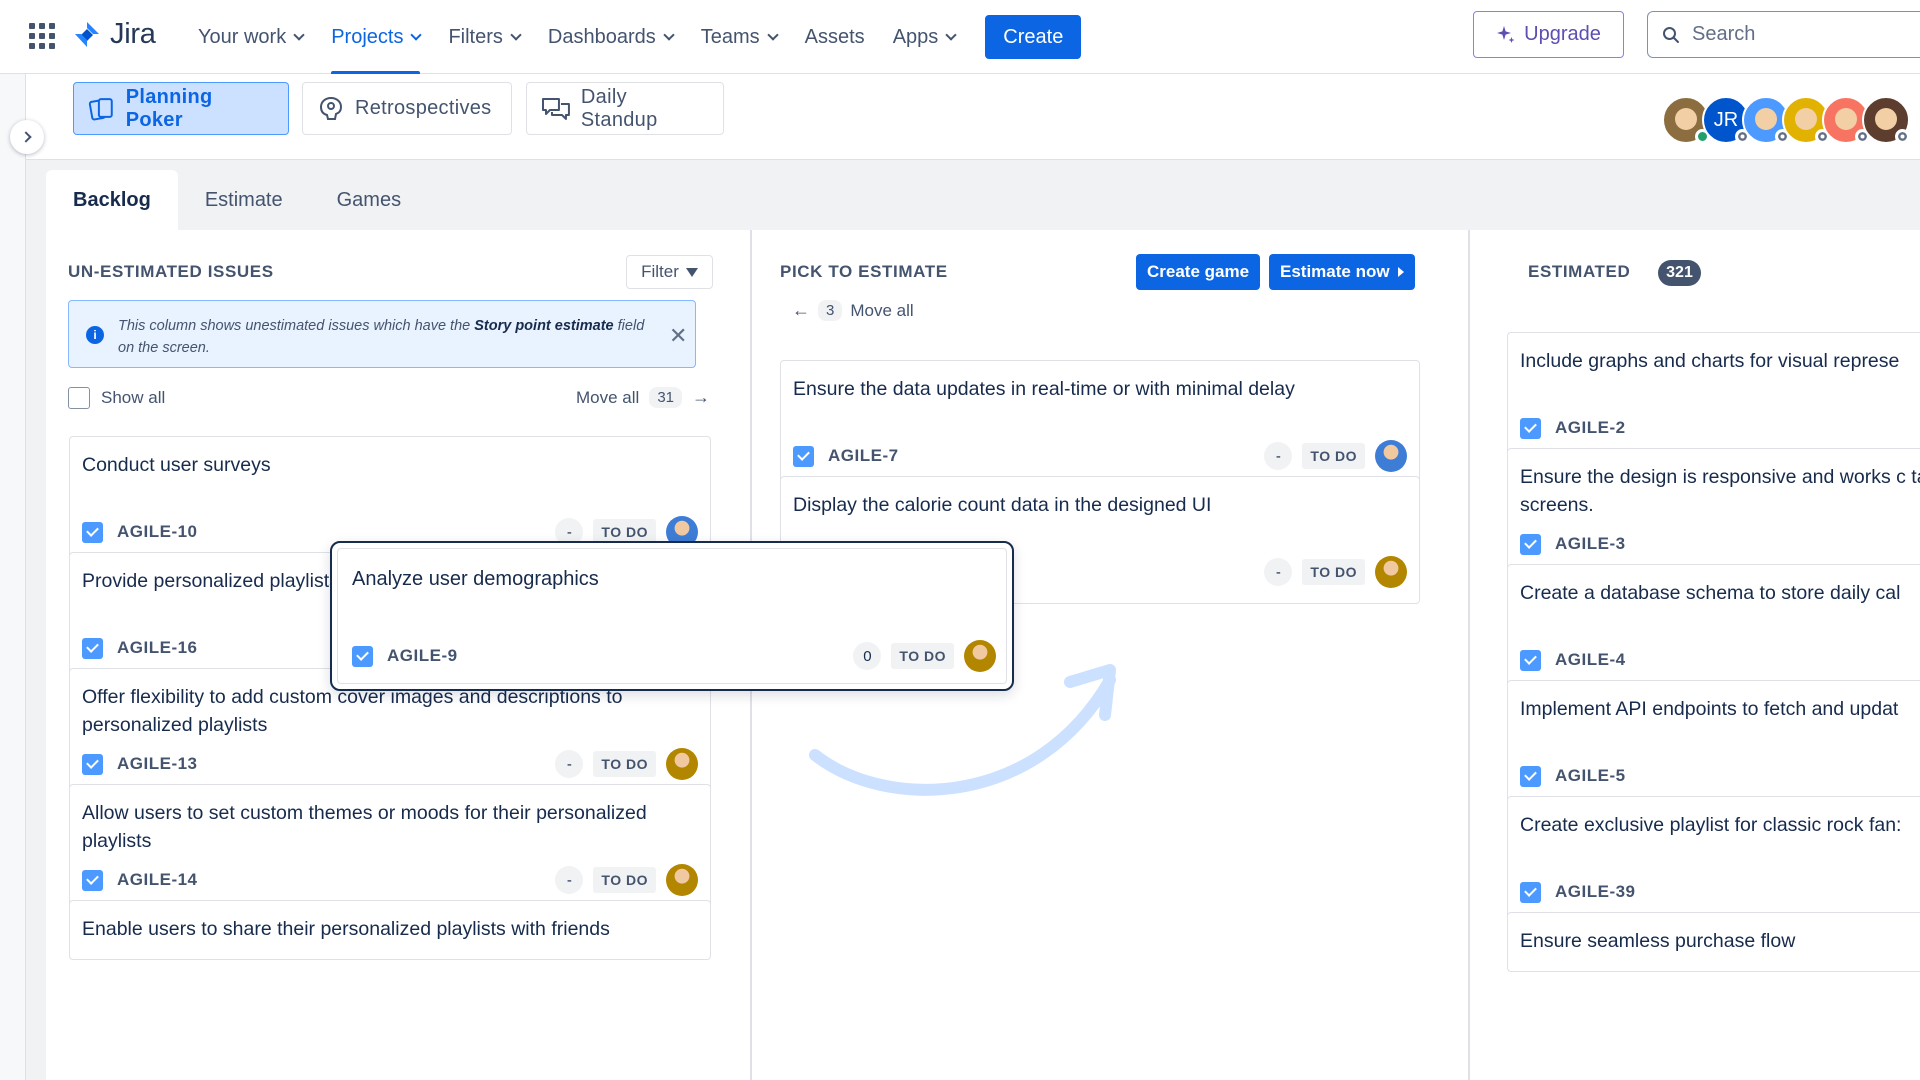 The width and height of the screenshot is (1920, 1080). I want to click on jira-logo-icon, so click(87, 34).